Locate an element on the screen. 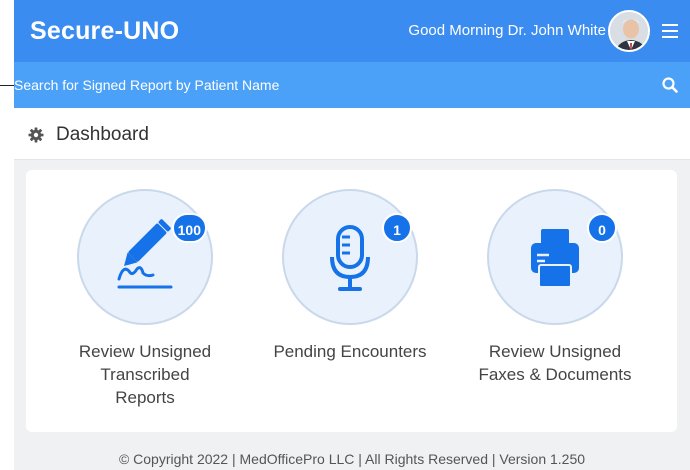  printer-icon is located at coordinates (555, 258).